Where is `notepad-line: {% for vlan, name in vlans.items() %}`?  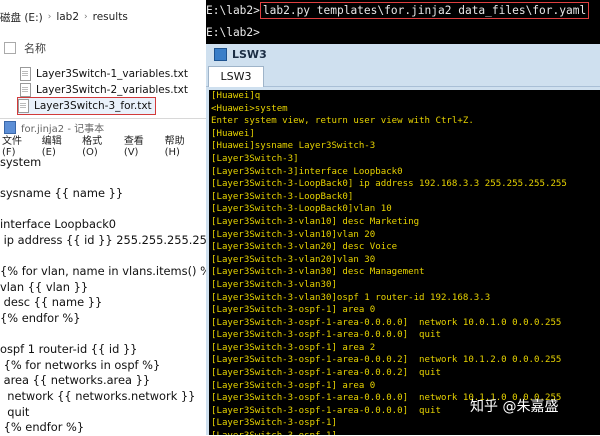 notepad-line: {% for vlan, name in vlans.items() %} is located at coordinates (109, 271).